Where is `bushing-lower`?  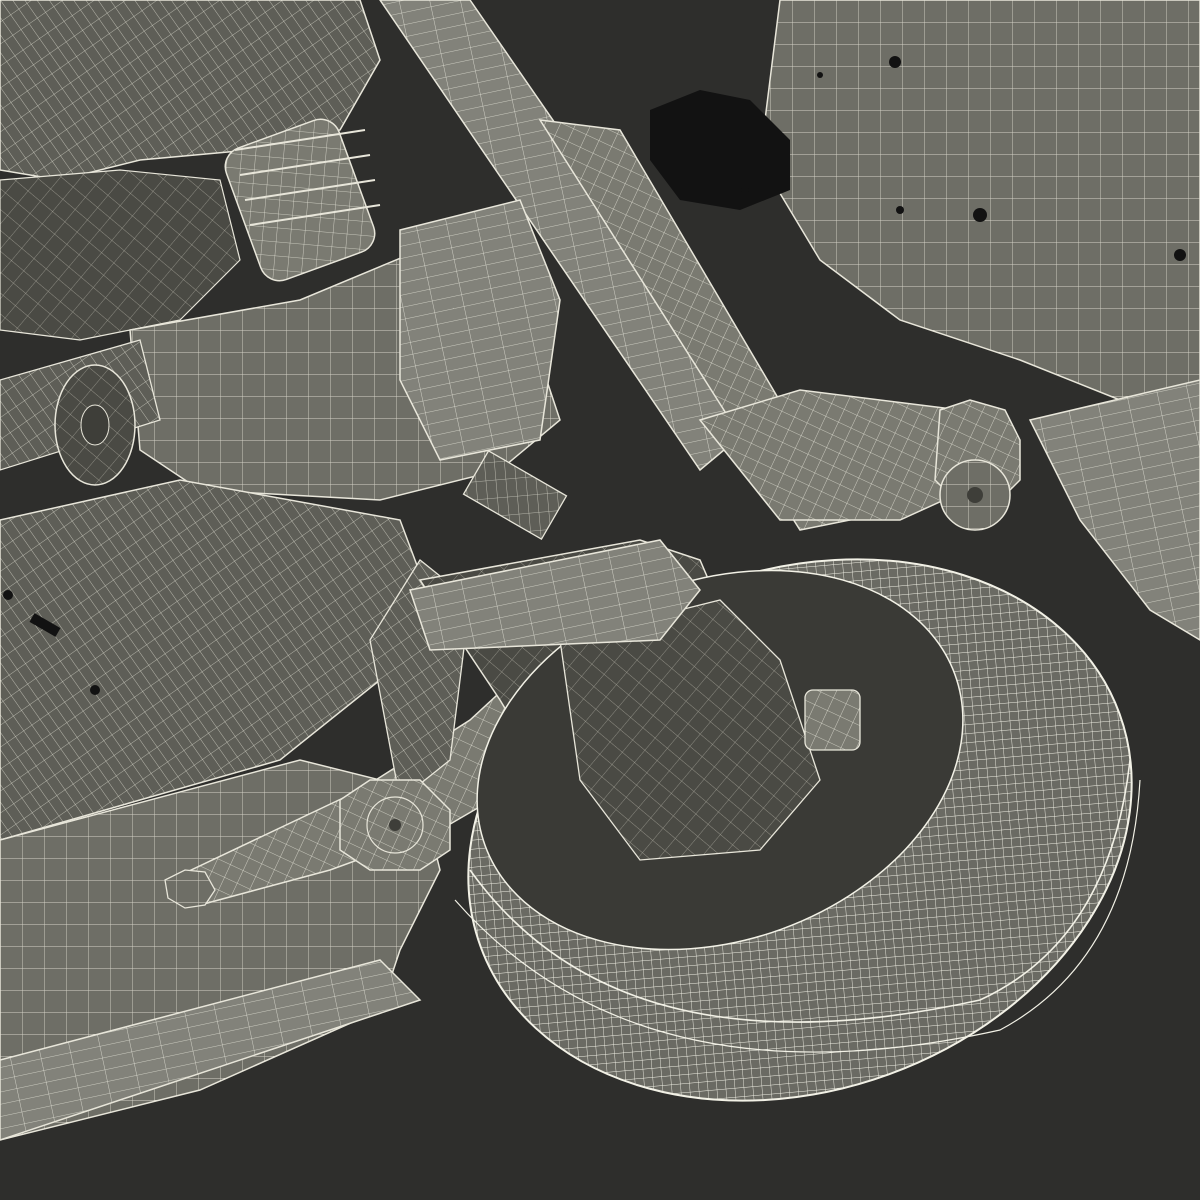 bushing-lower is located at coordinates (832, 720).